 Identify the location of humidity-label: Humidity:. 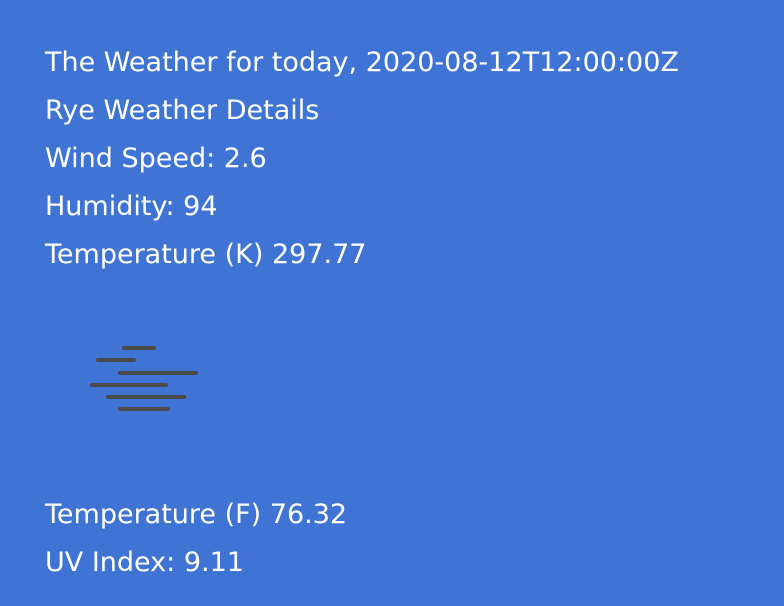
(110, 206).